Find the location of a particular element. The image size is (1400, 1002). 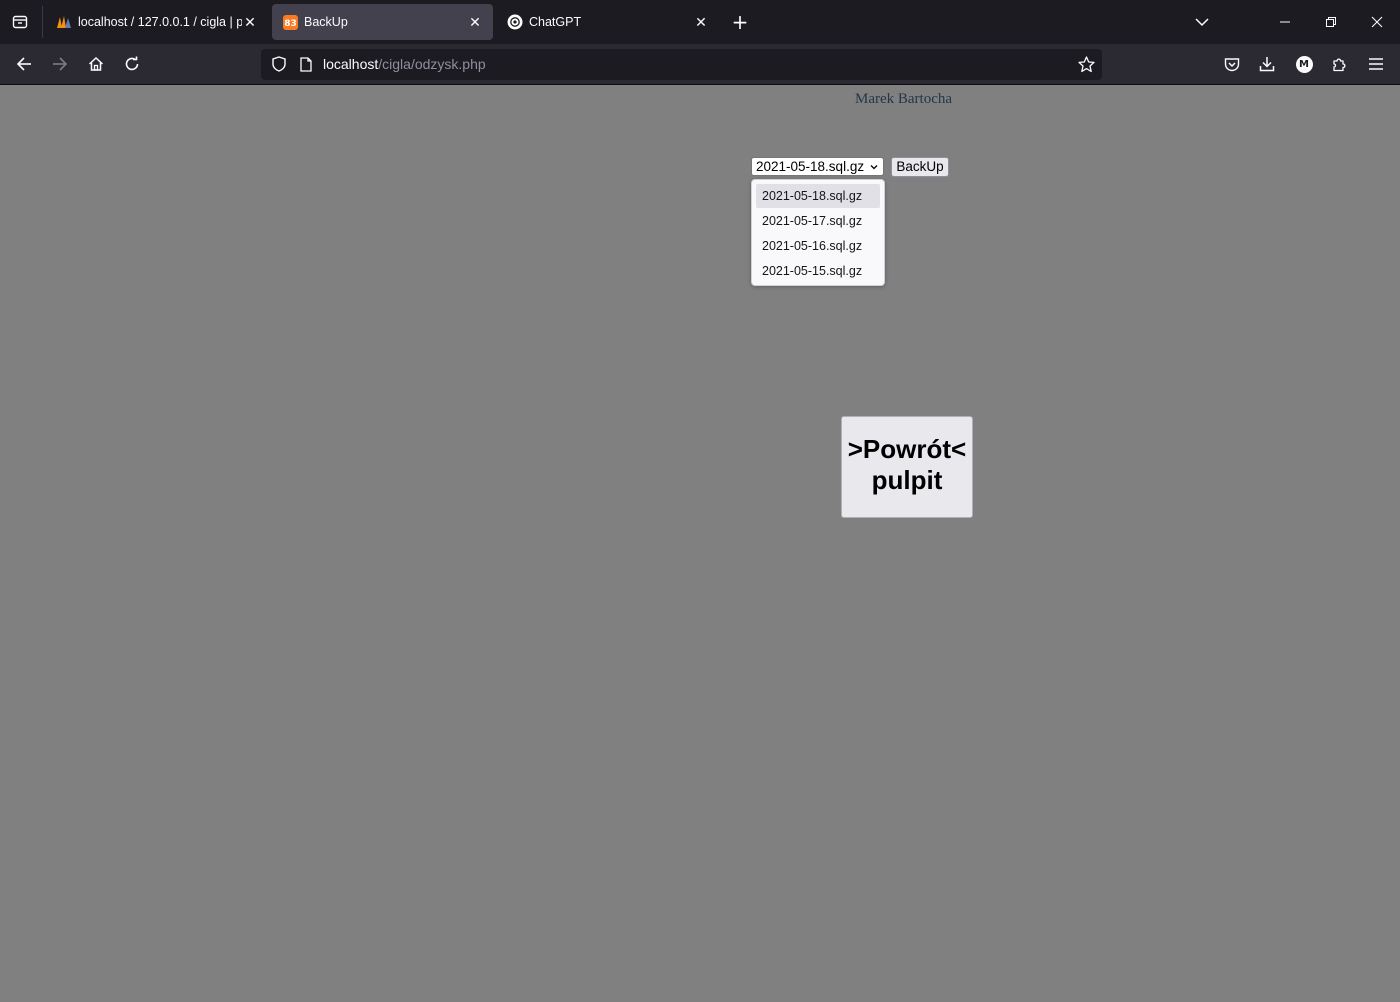

backup-file-select: 2021-05-18.sql.gz is located at coordinates (817, 166).